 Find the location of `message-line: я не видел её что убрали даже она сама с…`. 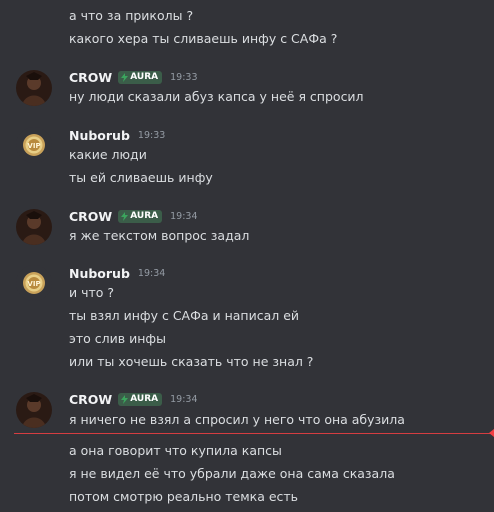

message-line: я не видел её что убрали даже она сама с… is located at coordinates (232, 473).